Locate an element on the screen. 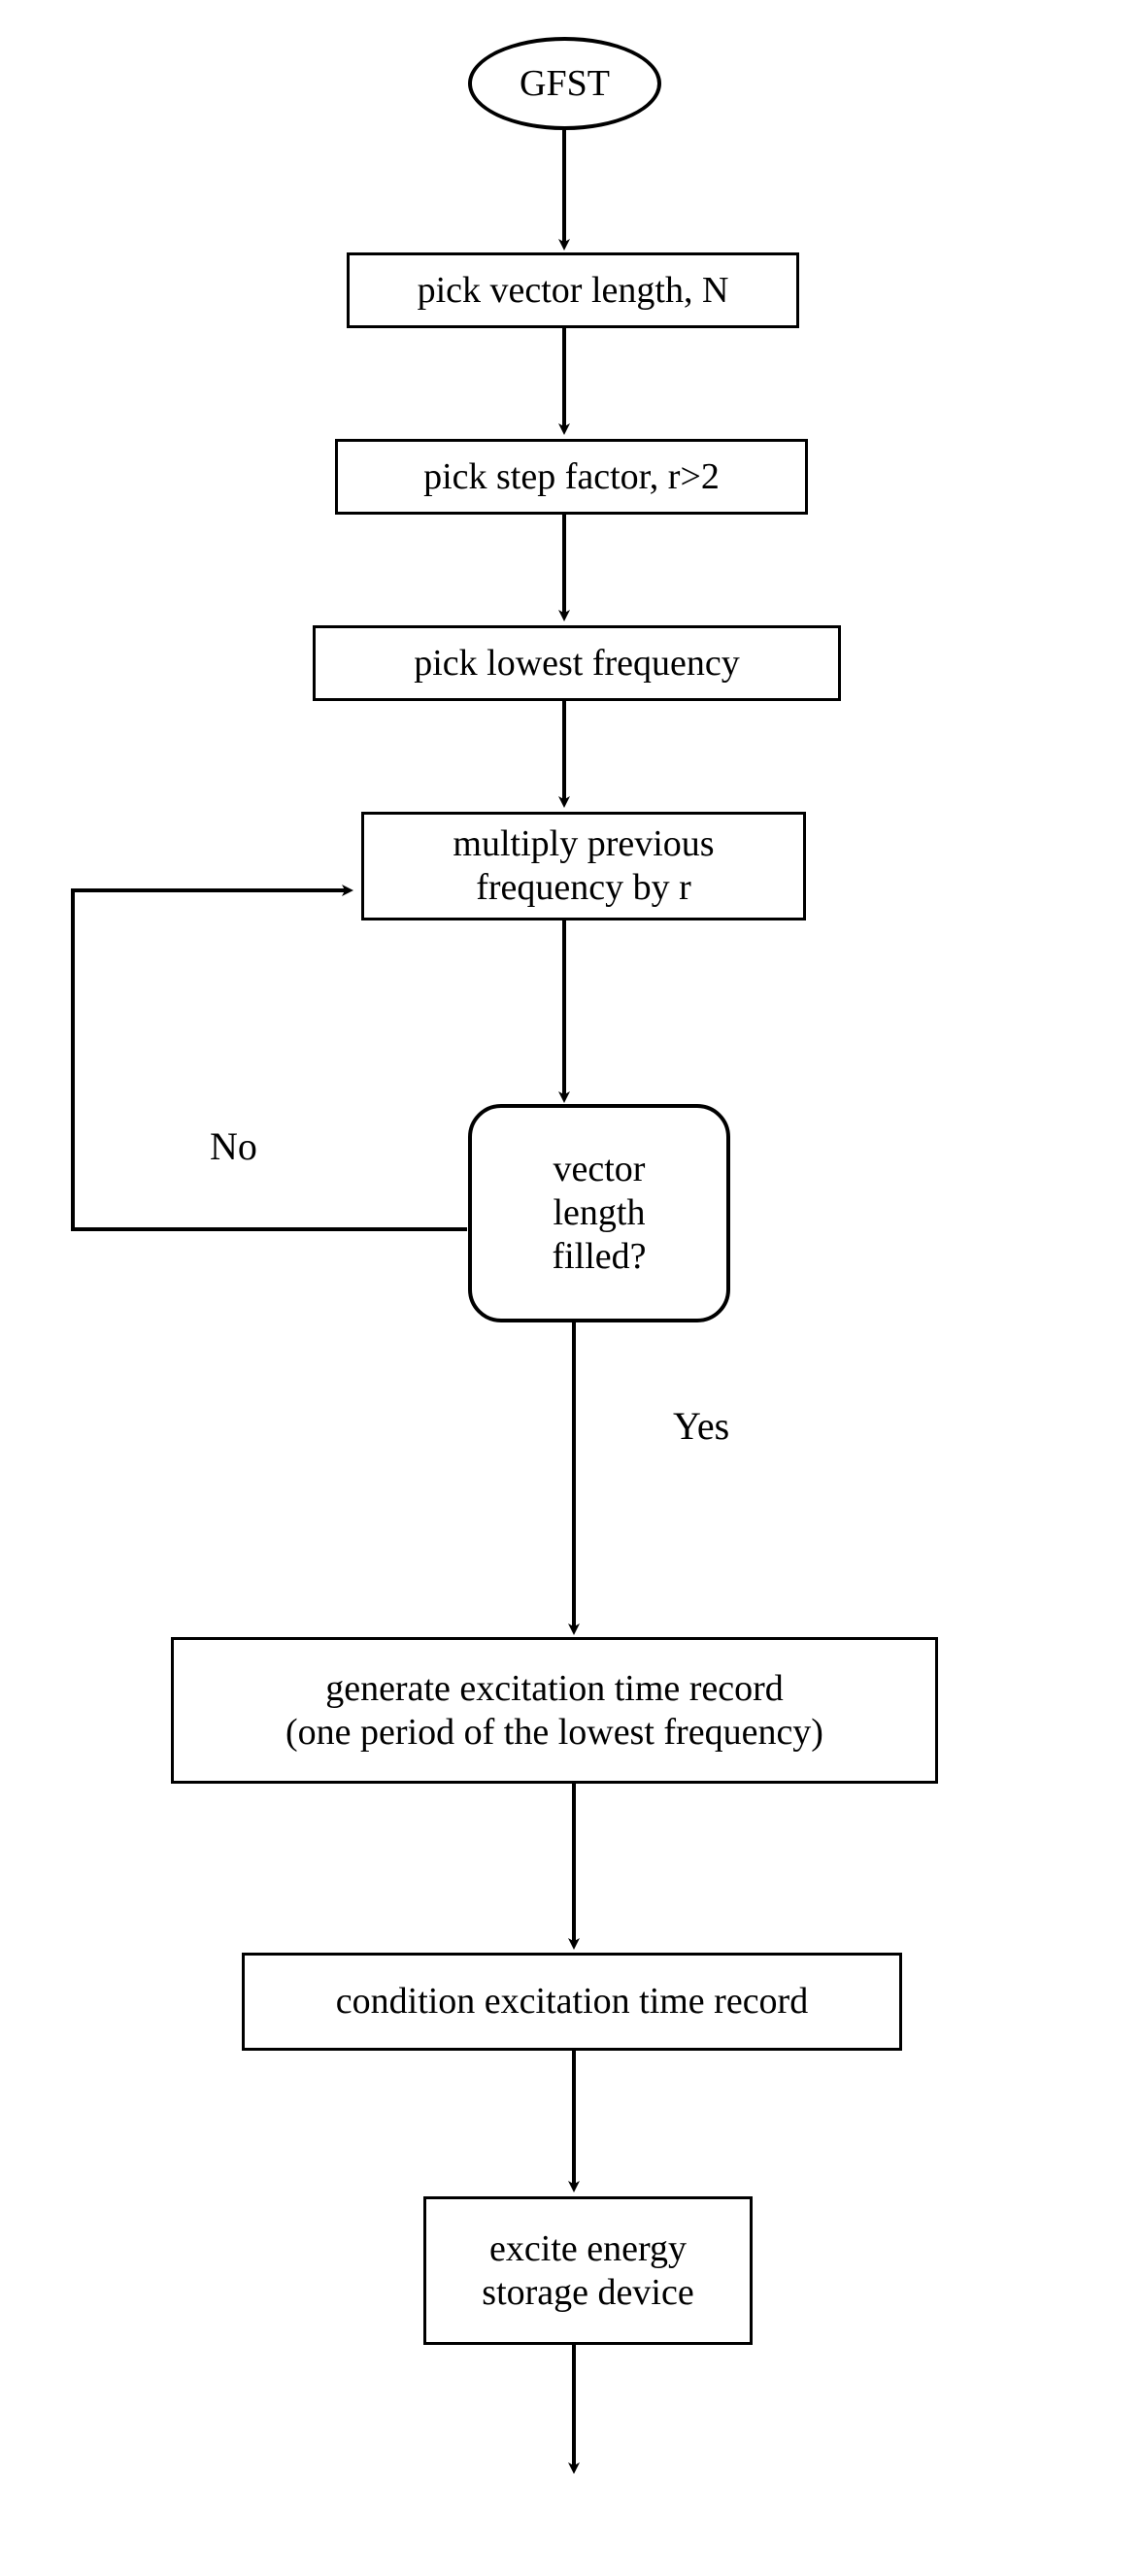  node-vector-length-filled-label: vector length filled? is located at coordinates (599, 1213).